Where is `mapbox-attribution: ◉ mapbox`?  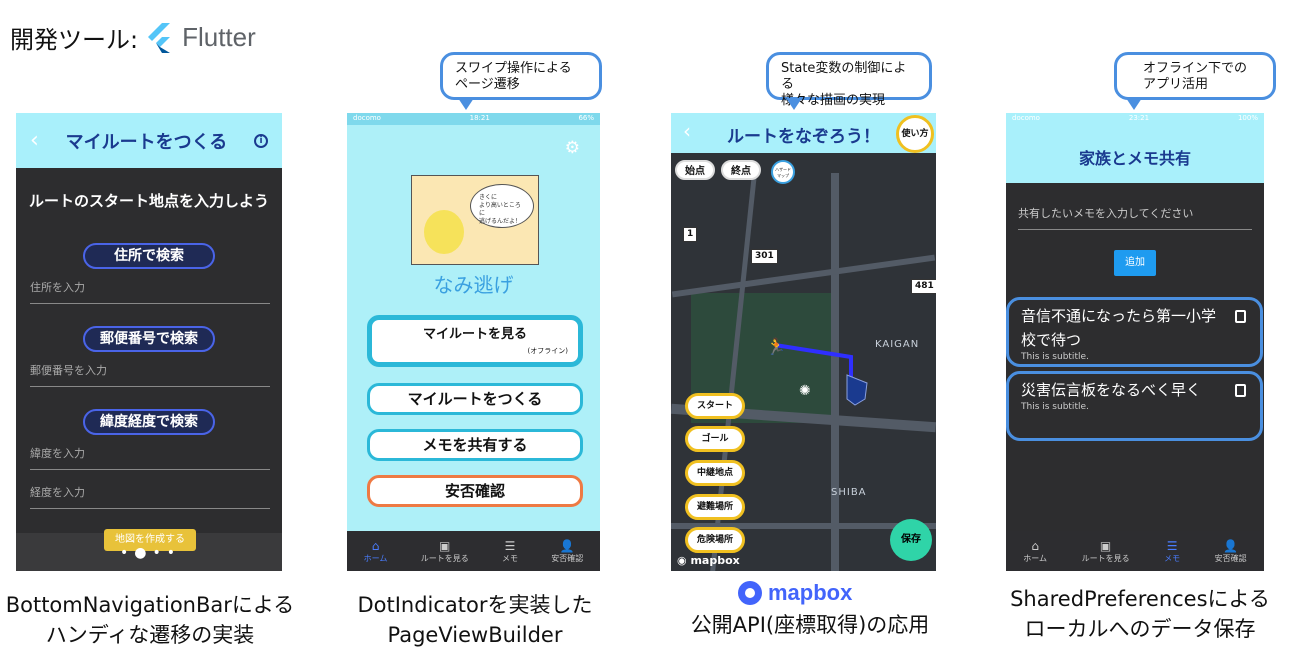 mapbox-attribution: ◉ mapbox is located at coordinates (708, 560).